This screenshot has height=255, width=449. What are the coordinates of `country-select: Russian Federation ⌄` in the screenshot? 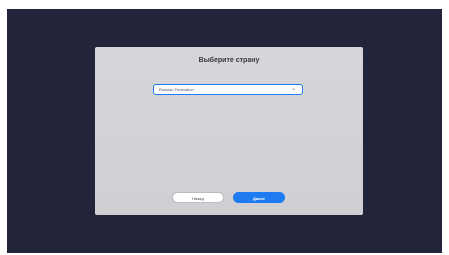 It's located at (228, 89).